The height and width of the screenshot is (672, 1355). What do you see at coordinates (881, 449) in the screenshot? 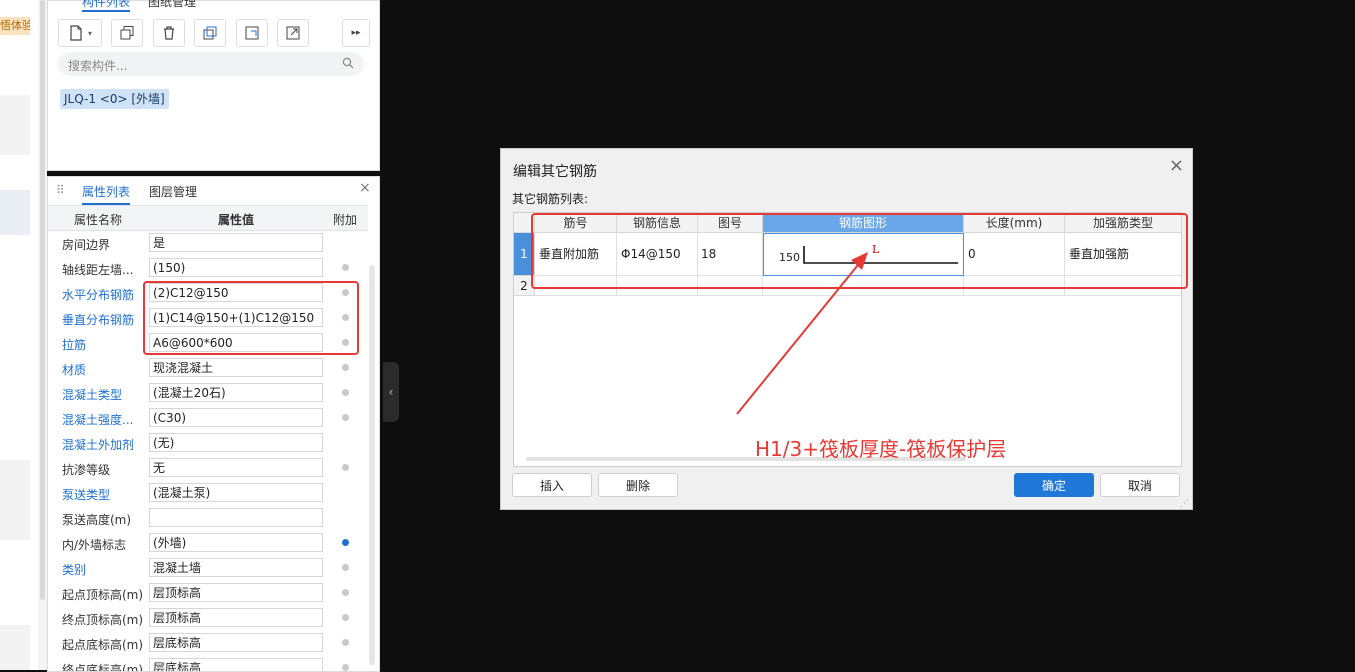
I see `annotation-text: H1/3+筏板厚度-筏板保护层` at bounding box center [881, 449].